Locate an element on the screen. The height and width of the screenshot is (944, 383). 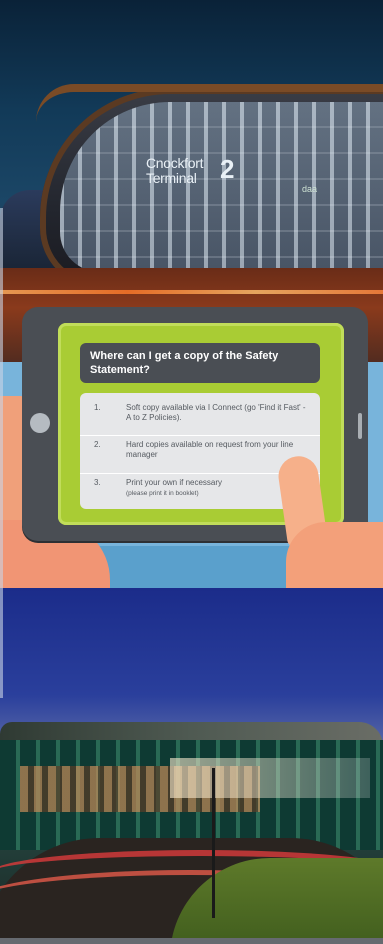
left-edge-strip is located at coordinates (1, 453).